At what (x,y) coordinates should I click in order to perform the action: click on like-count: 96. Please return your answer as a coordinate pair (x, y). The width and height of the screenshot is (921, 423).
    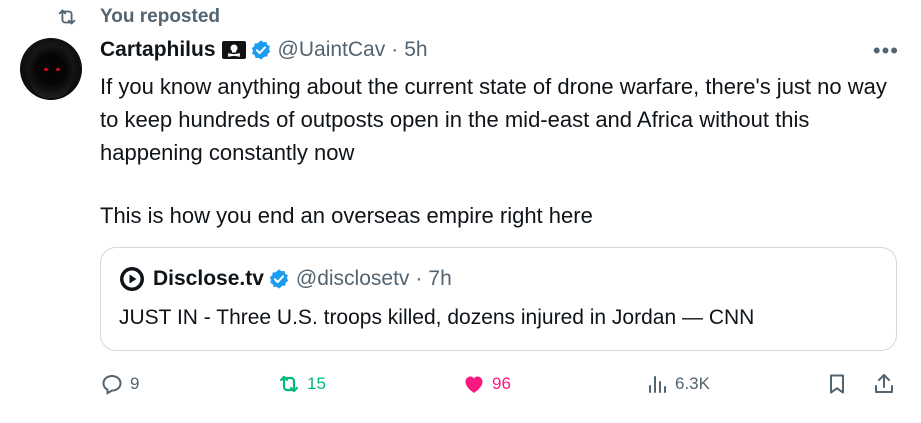
    Looking at the image, I should click on (501, 383).